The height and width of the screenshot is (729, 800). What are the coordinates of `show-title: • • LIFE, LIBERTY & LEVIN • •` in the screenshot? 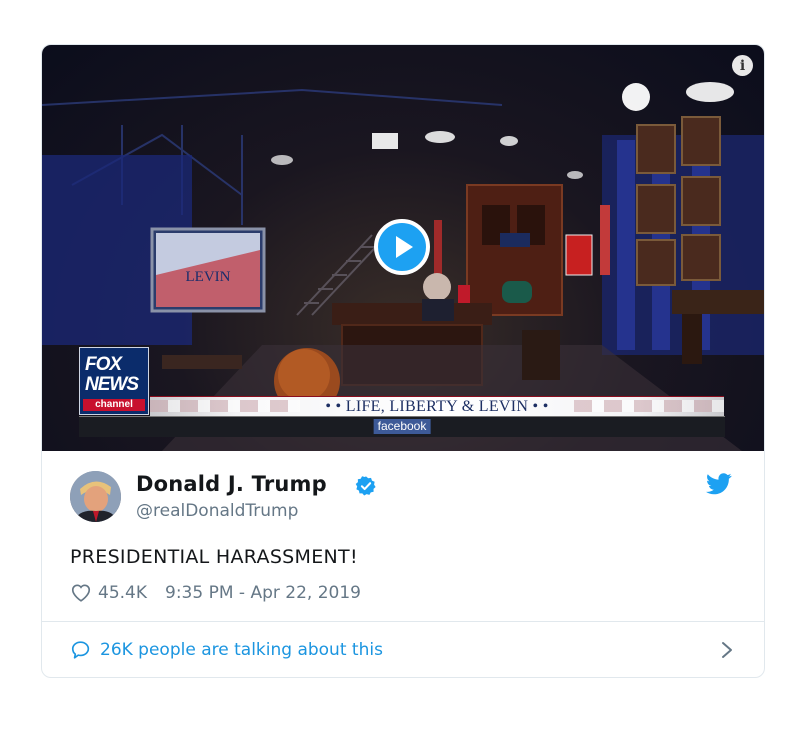 It's located at (437, 406).